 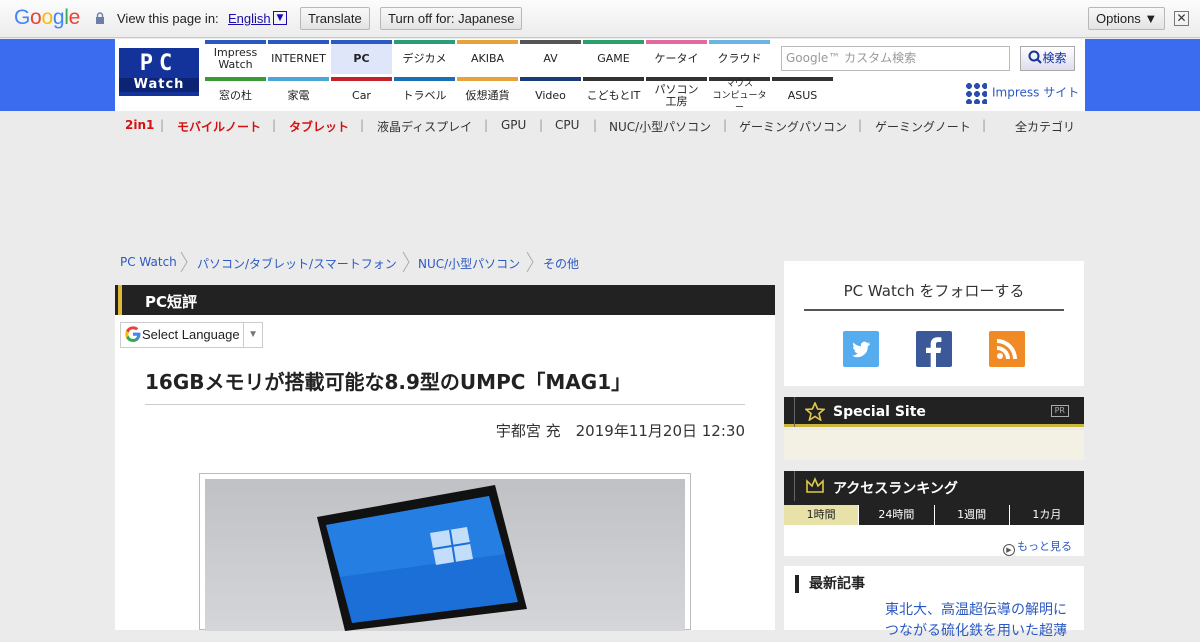 I want to click on nav-item-bottom-8: マウス コンピューター, so click(x=739, y=95).